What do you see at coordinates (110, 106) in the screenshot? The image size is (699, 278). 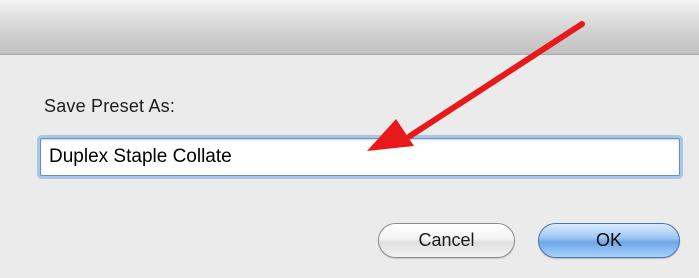 I see `save-preset-label: Save Preset As:` at bounding box center [110, 106].